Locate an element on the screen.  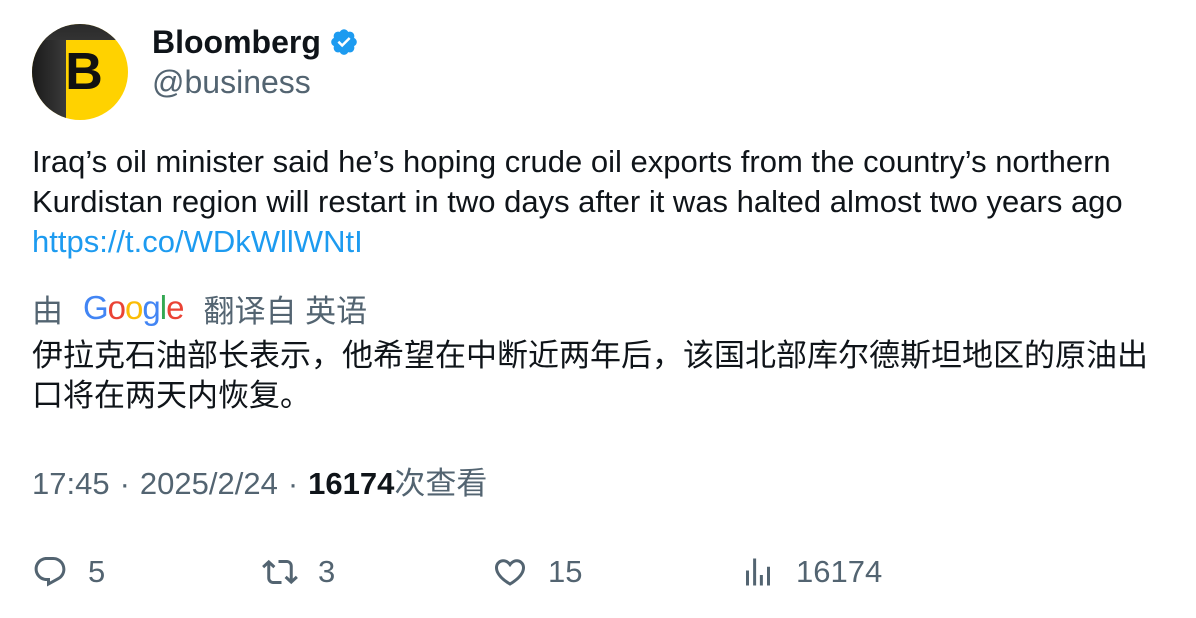
translation-suffix: 翻译自 英语 is located at coordinates (285, 311).